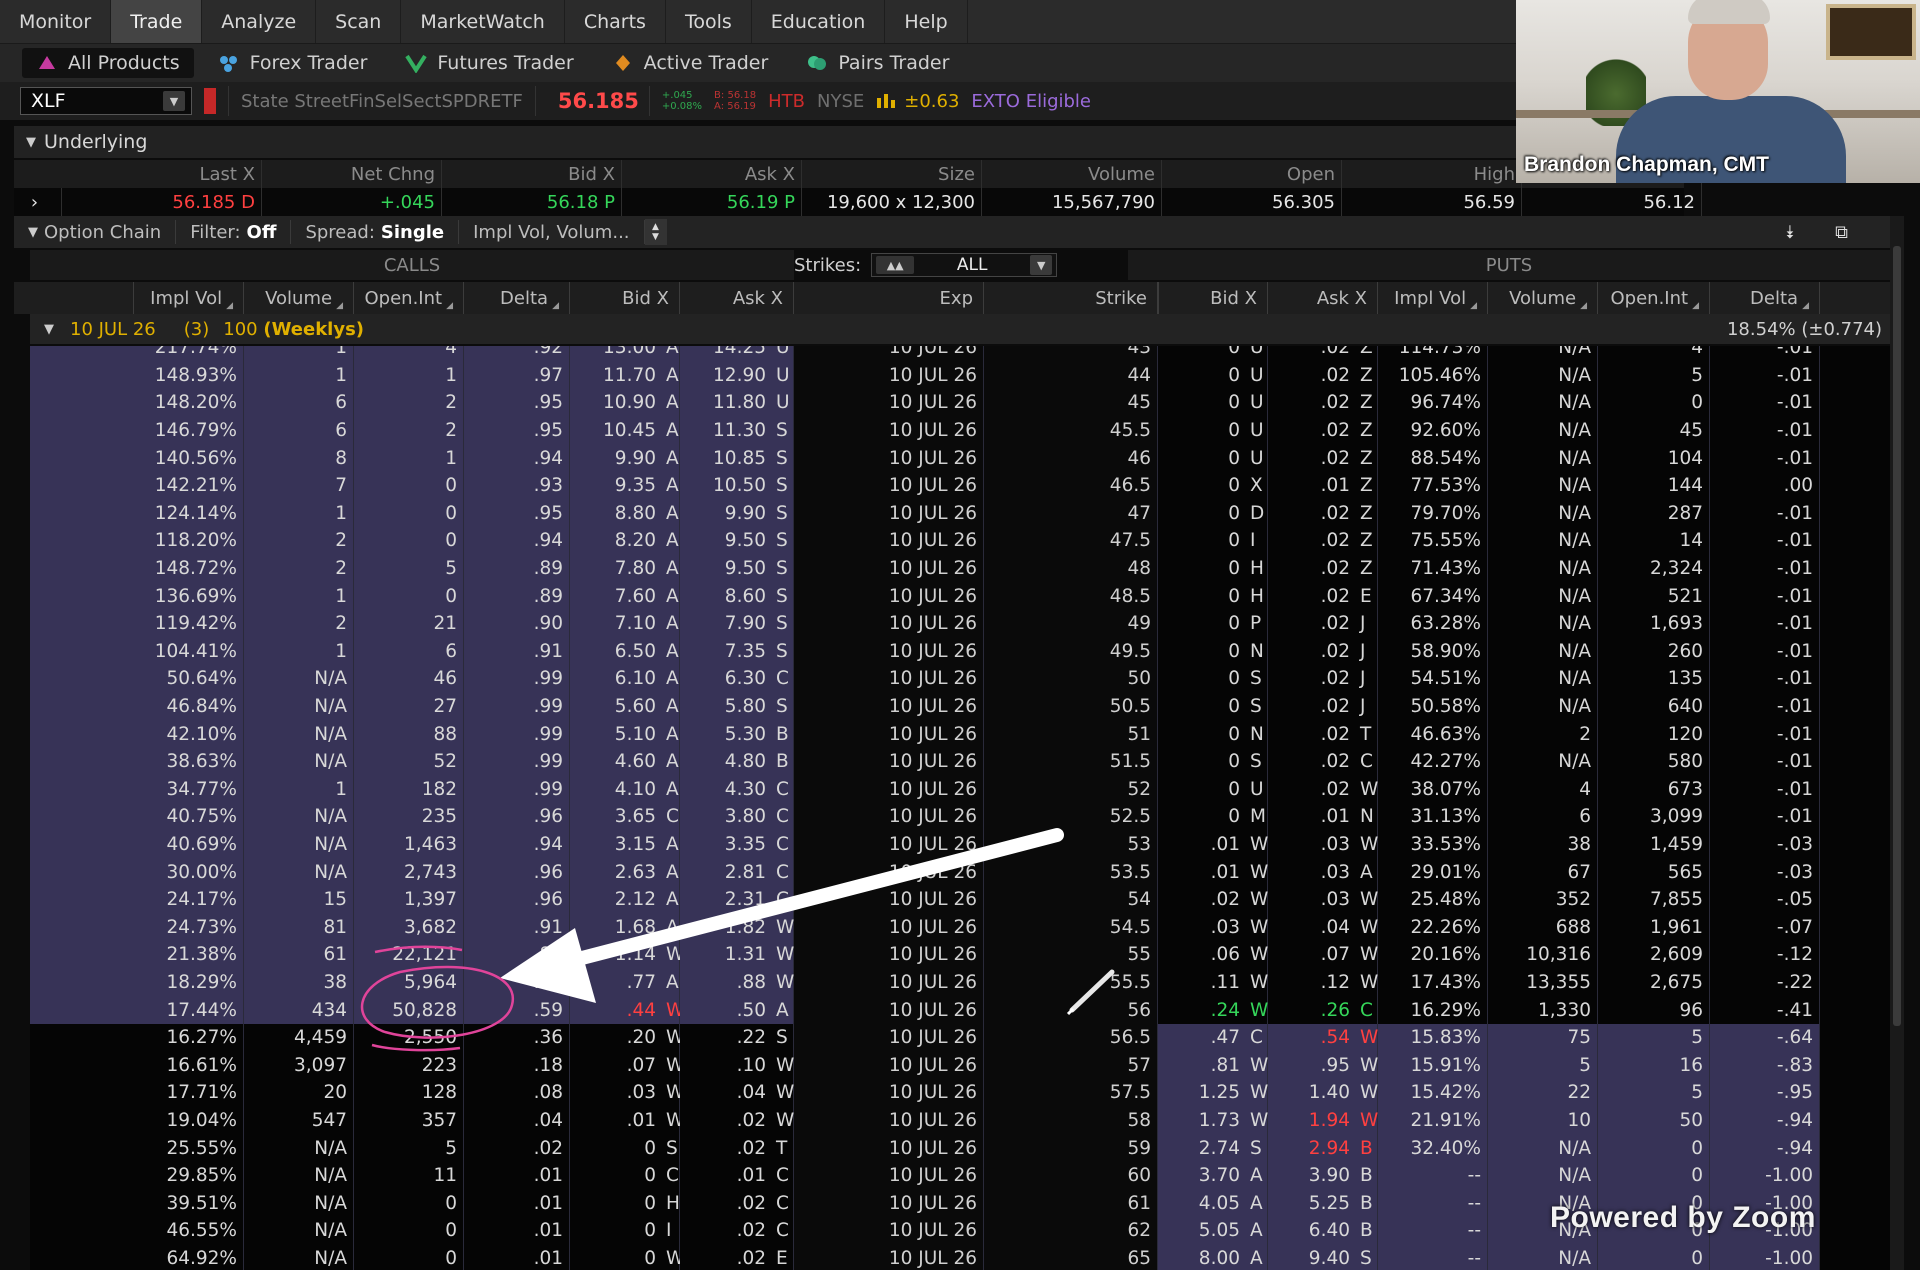  What do you see at coordinates (616, 1065) in the screenshot?
I see `cell-5: .07` at bounding box center [616, 1065].